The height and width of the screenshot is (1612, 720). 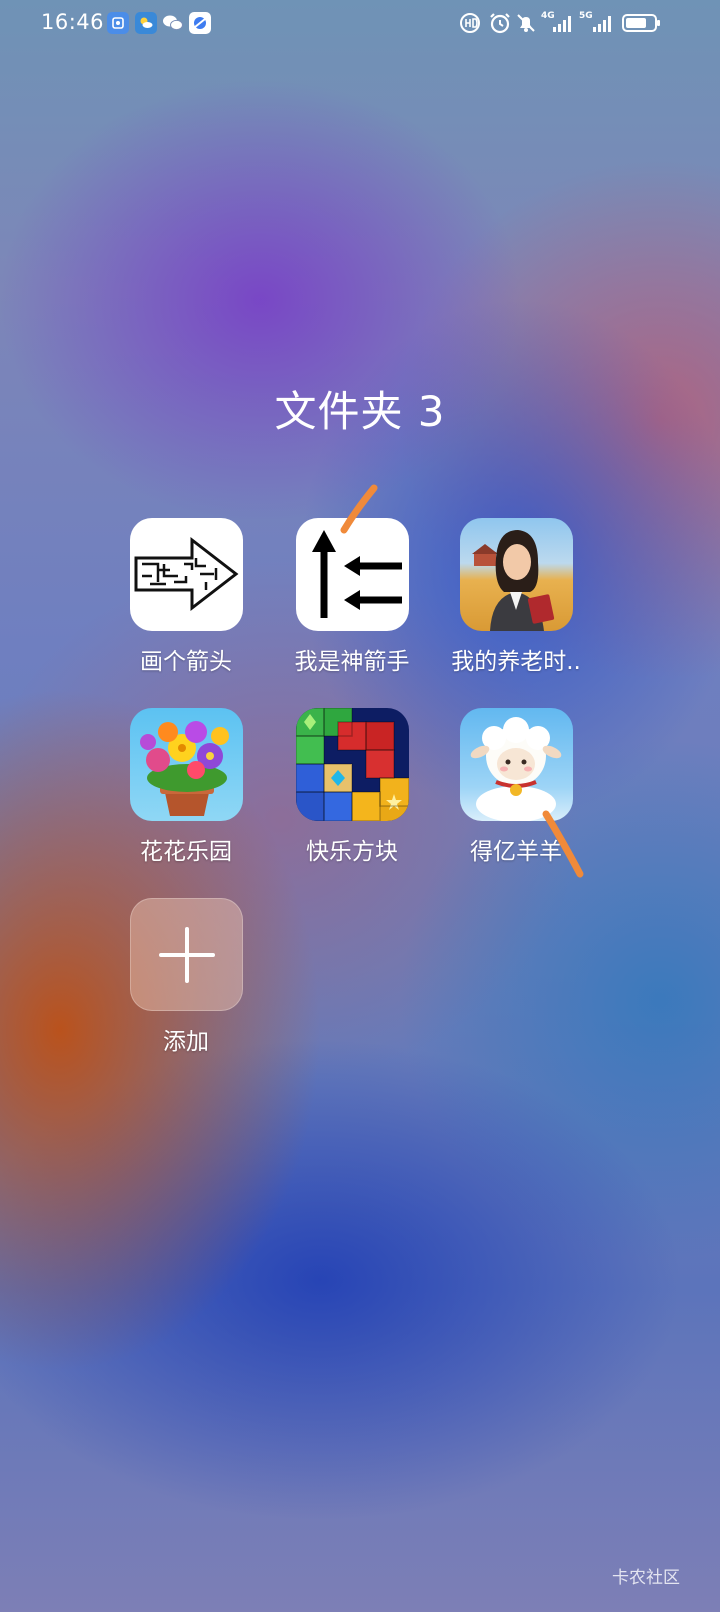 I want to click on gallery-app-icon, so click(x=118, y=23).